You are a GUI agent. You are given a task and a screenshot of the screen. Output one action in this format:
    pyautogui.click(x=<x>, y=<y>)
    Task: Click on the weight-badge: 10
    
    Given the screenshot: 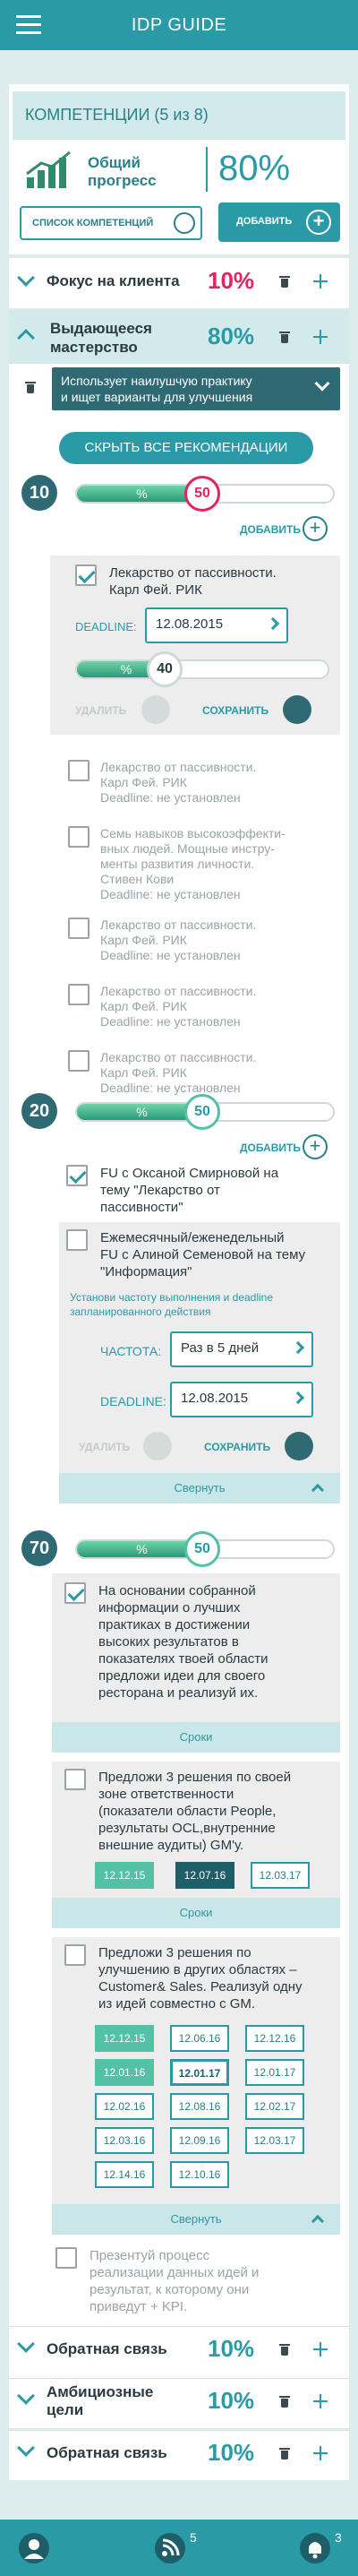 What is the action you would take?
    pyautogui.click(x=39, y=493)
    